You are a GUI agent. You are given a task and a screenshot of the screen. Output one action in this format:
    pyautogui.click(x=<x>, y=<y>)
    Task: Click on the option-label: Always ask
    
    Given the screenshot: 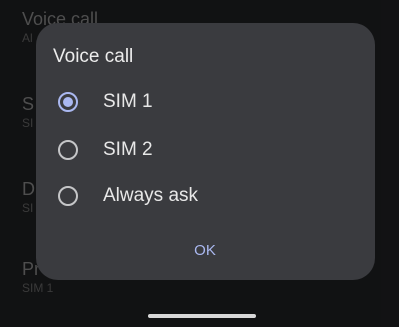 What is the action you would take?
    pyautogui.click(x=151, y=195)
    